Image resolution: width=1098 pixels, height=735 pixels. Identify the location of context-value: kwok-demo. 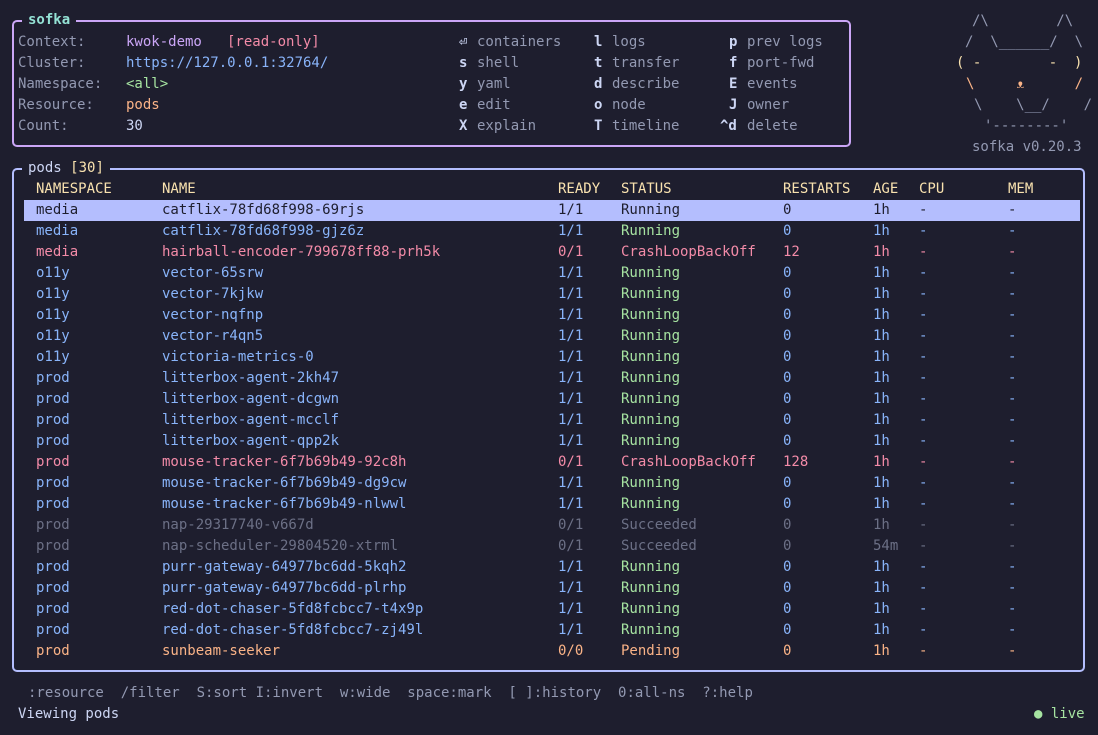
(164, 42).